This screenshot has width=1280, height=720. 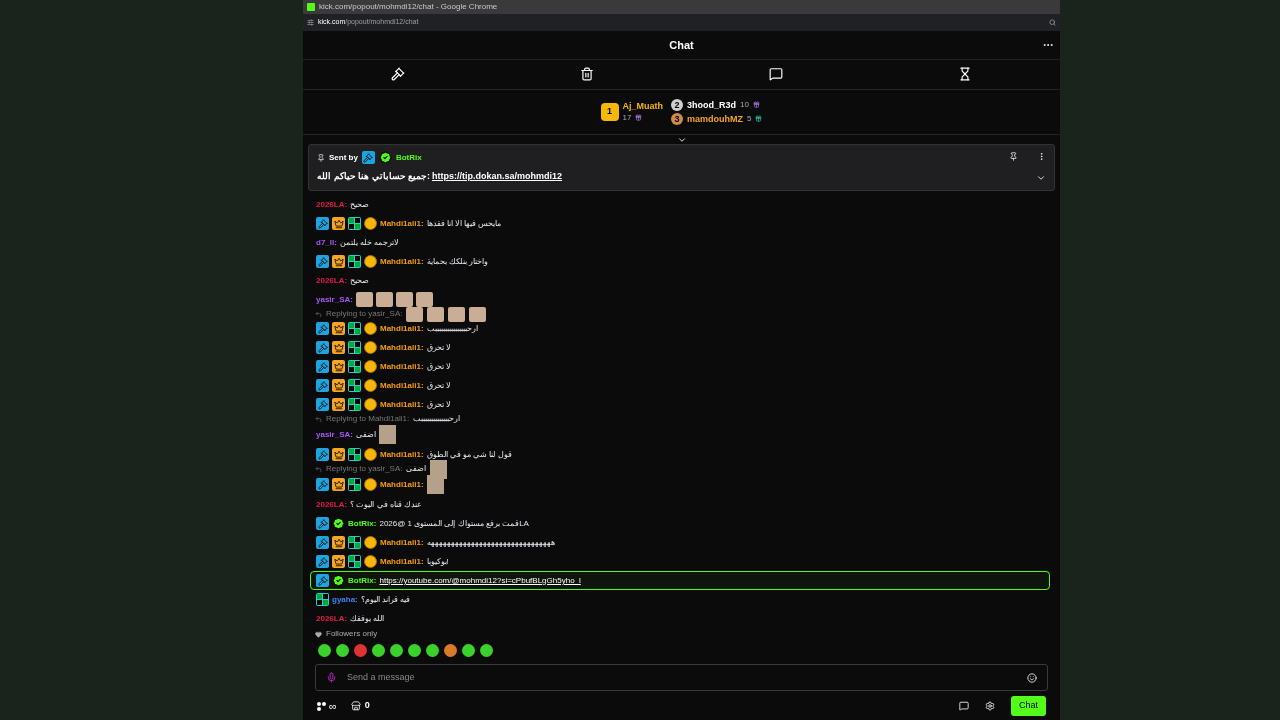 I want to click on site-settings-icon, so click(x=310, y=22).